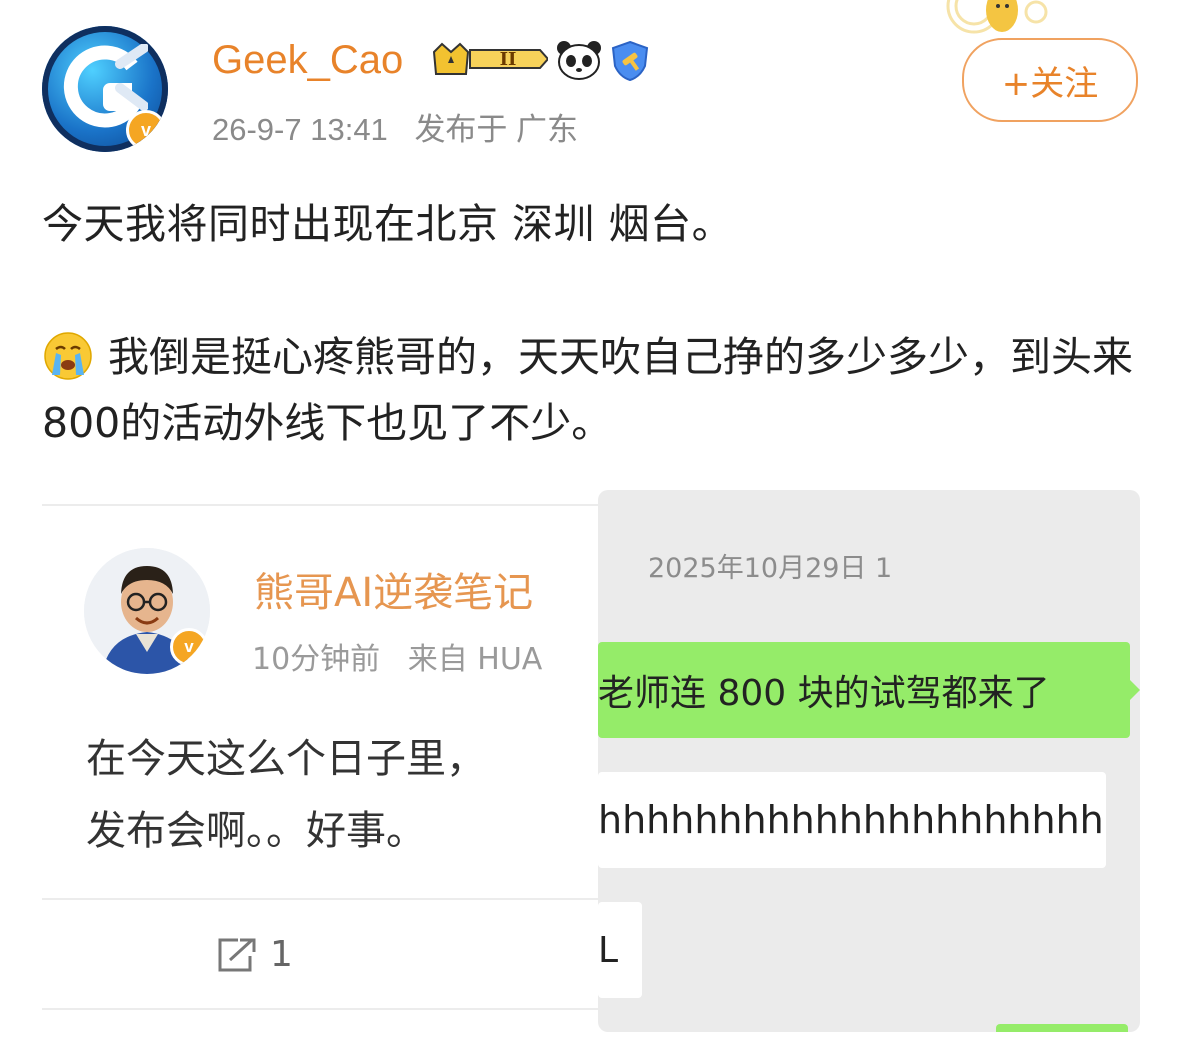  I want to click on post-text-line2: 我倒是挺心疼熊哥的，天天吹自己挣的多少多少，到头来800的活动外线下也见了不少。, so click(587, 390).